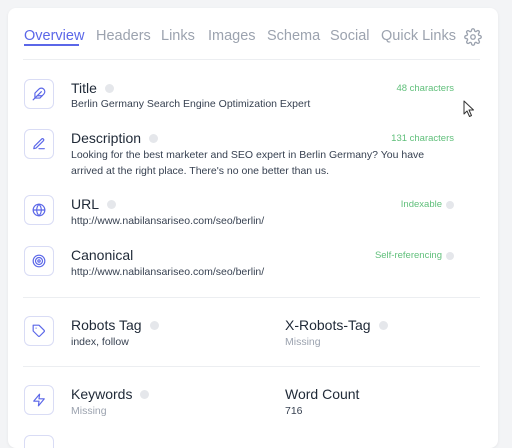 The image size is (512, 448). Describe the element at coordinates (51, 45) in the screenshot. I see `active-tab-indicator` at that location.